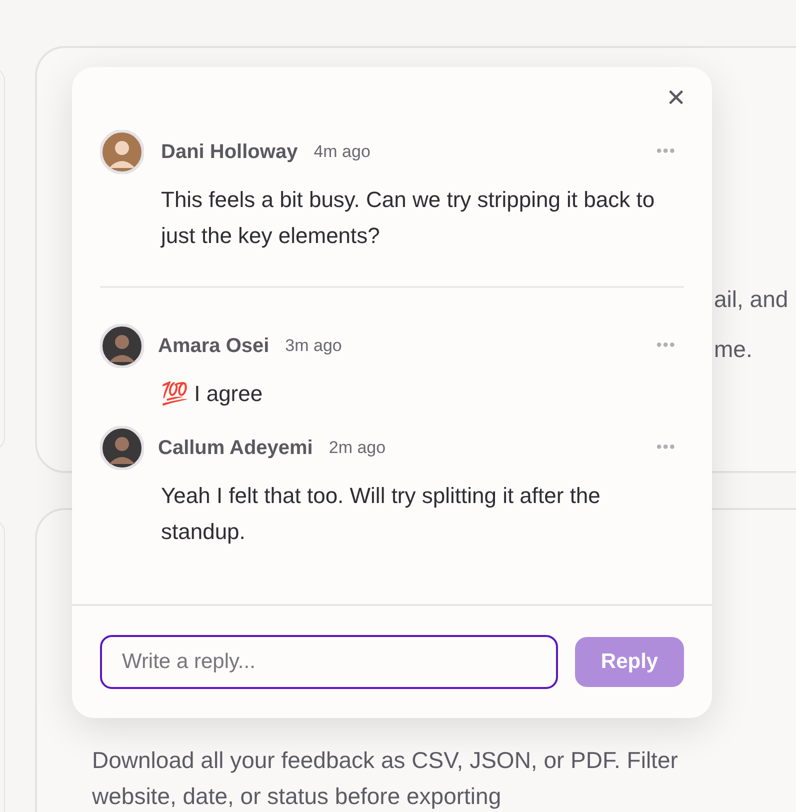 This screenshot has height=812, width=796. Describe the element at coordinates (229, 152) in the screenshot. I see `author-name: Dani Holloway` at that location.